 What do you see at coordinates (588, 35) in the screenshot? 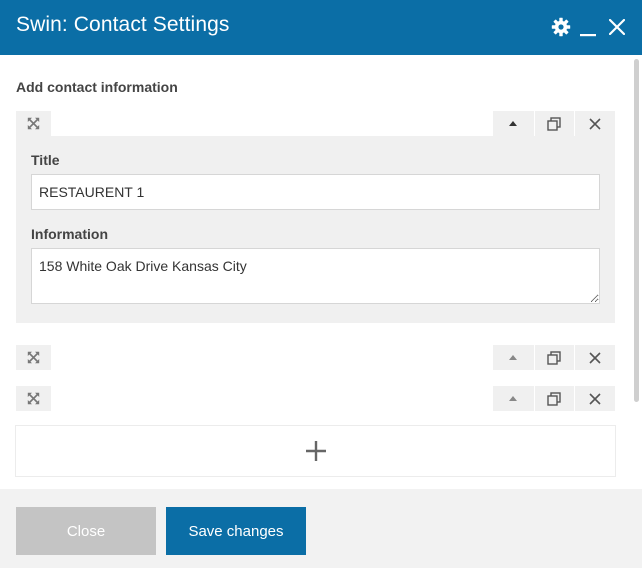
I see `minimize-icon` at bounding box center [588, 35].